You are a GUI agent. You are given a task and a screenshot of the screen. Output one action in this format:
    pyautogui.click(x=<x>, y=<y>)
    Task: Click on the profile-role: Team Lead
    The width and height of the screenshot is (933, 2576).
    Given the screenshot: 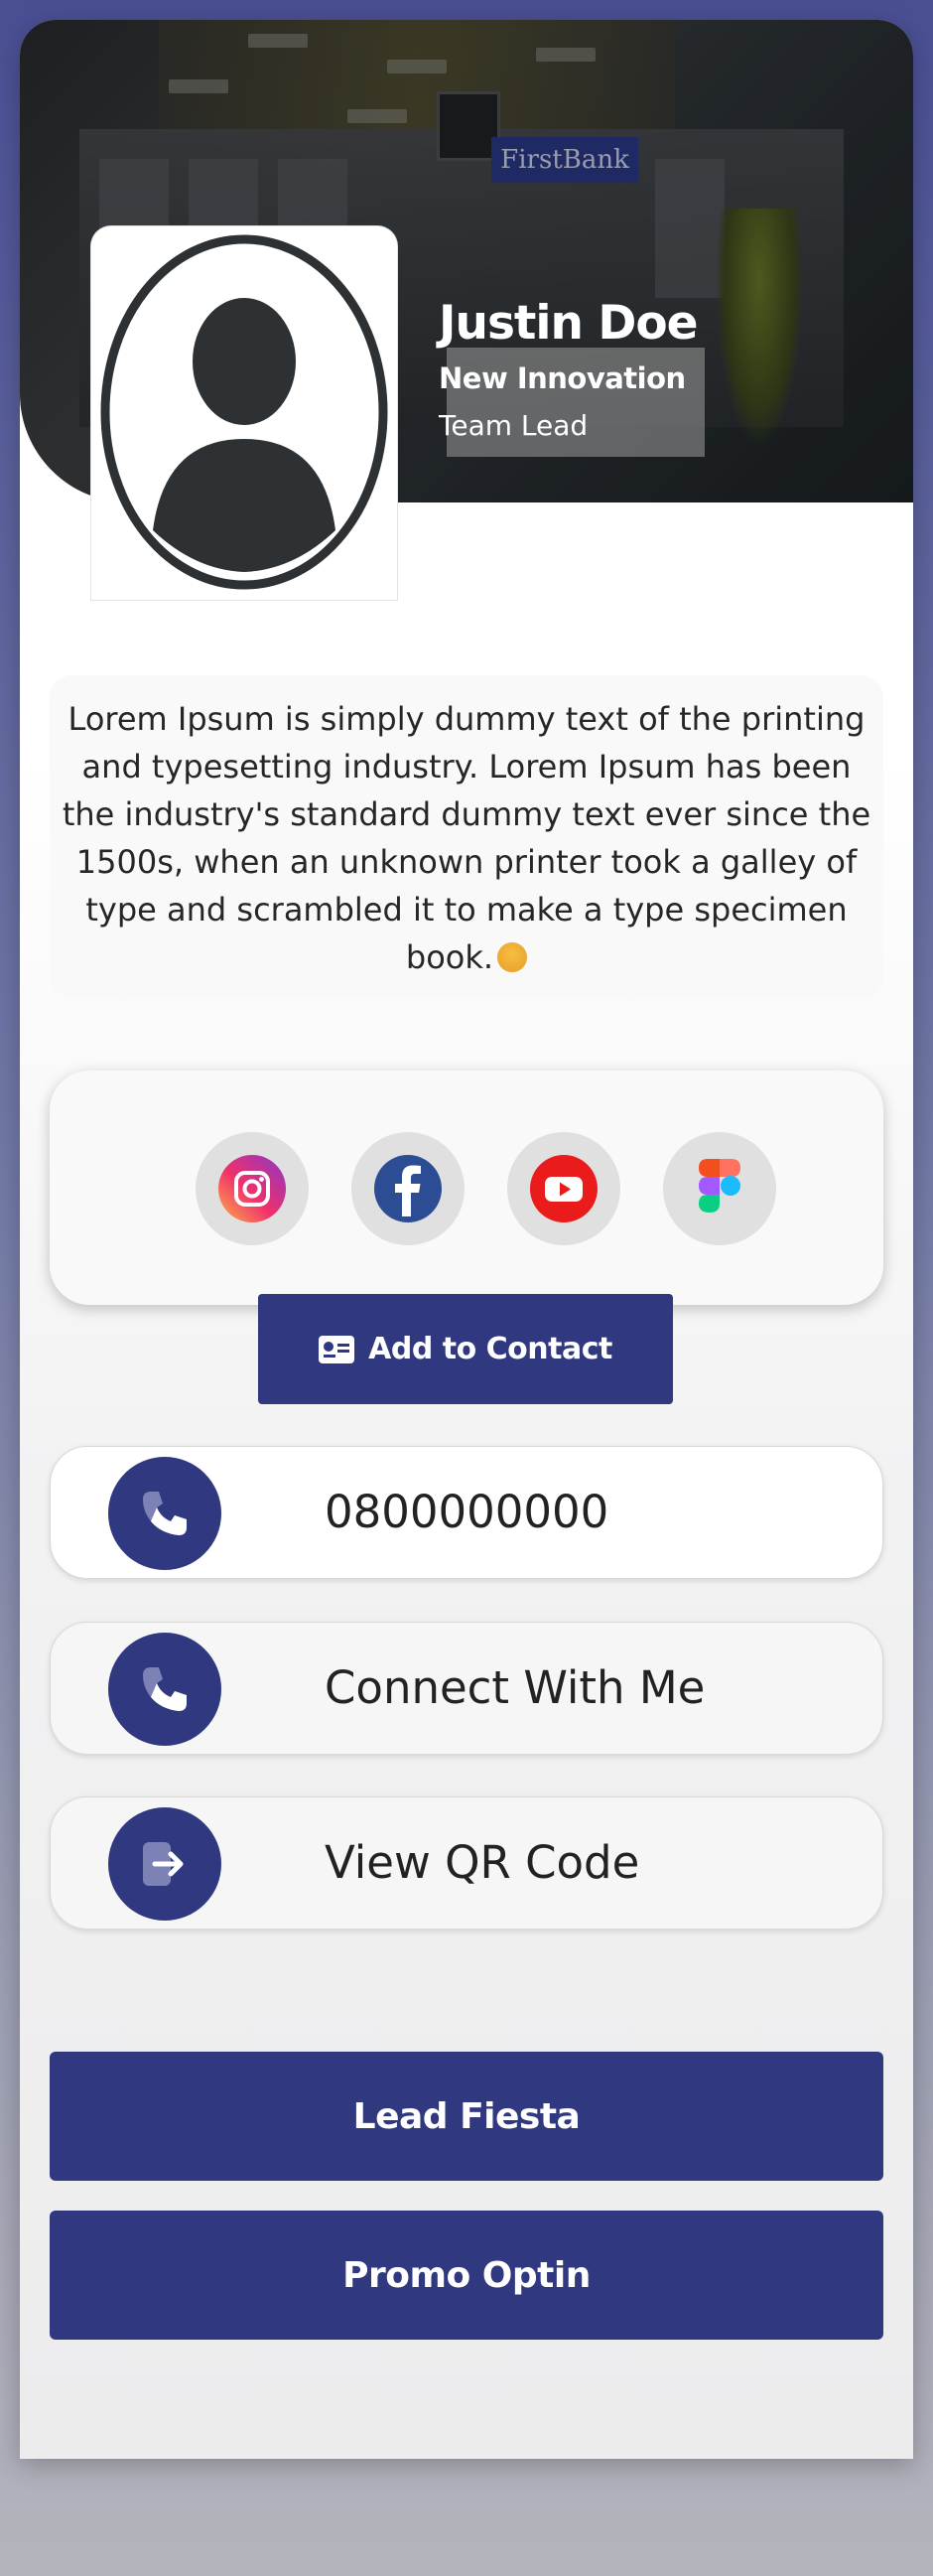 What is the action you would take?
    pyautogui.click(x=514, y=426)
    